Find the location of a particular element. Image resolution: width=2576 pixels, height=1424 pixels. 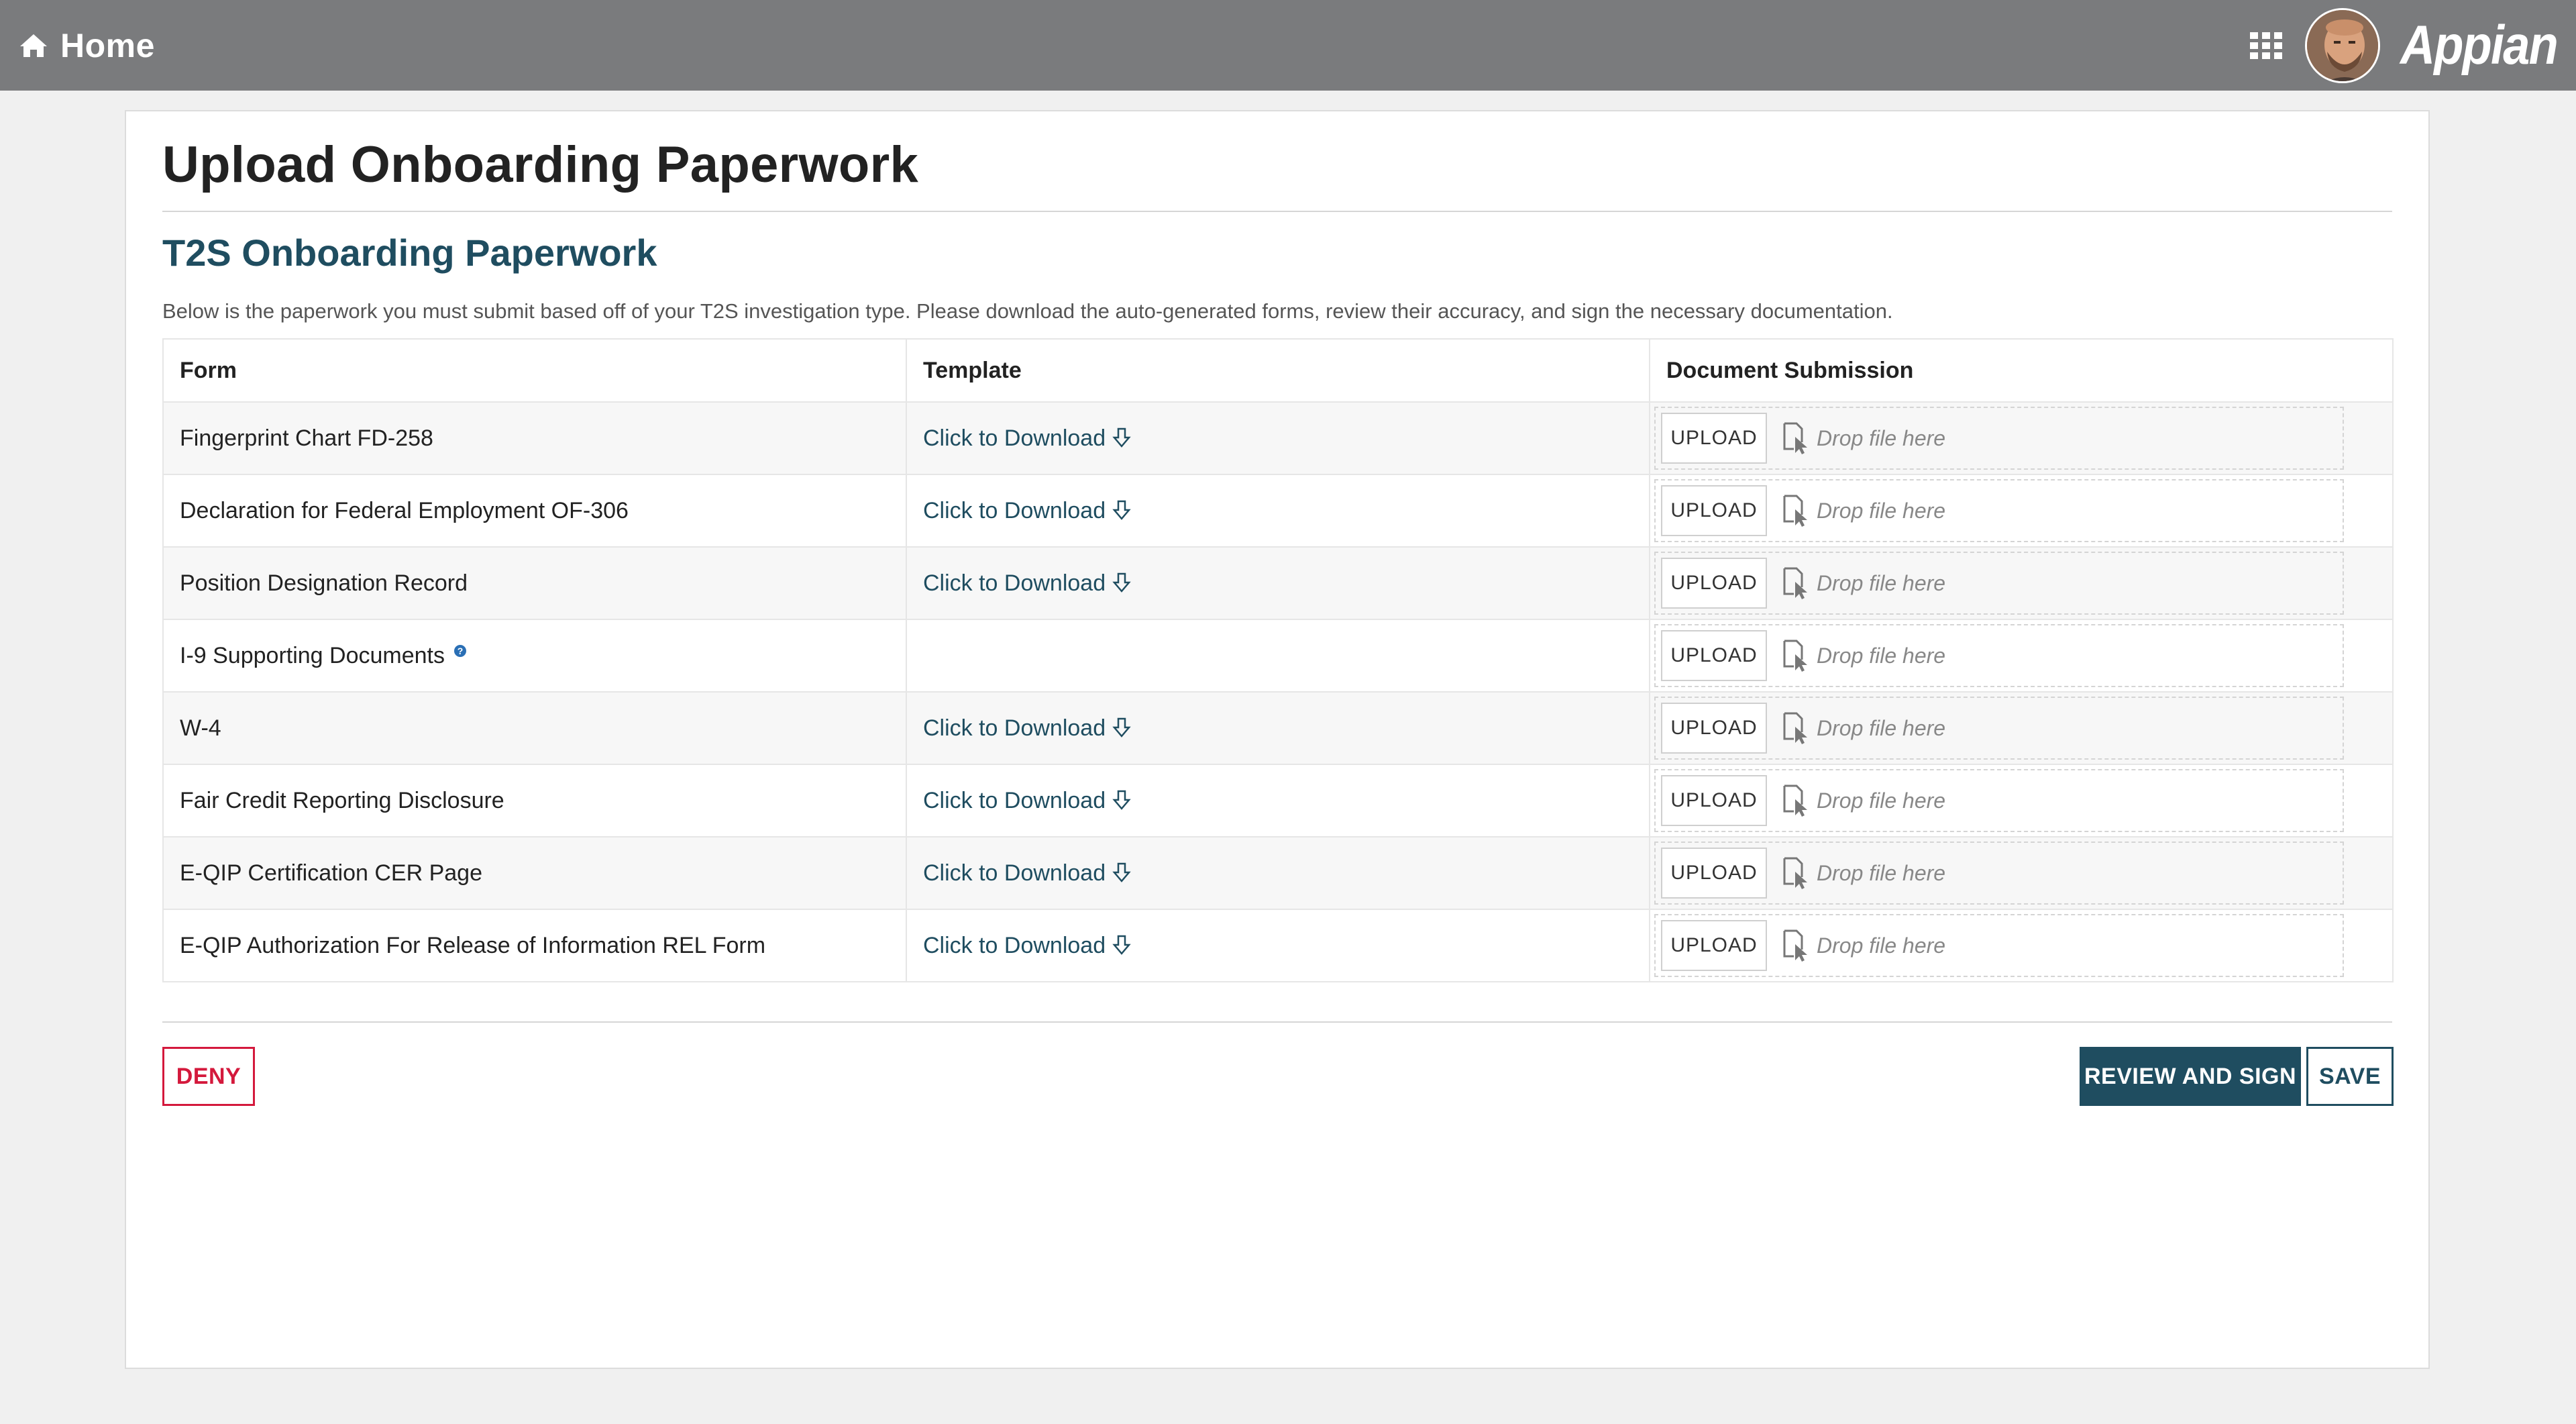

form-name: W-4 is located at coordinates (535, 728).